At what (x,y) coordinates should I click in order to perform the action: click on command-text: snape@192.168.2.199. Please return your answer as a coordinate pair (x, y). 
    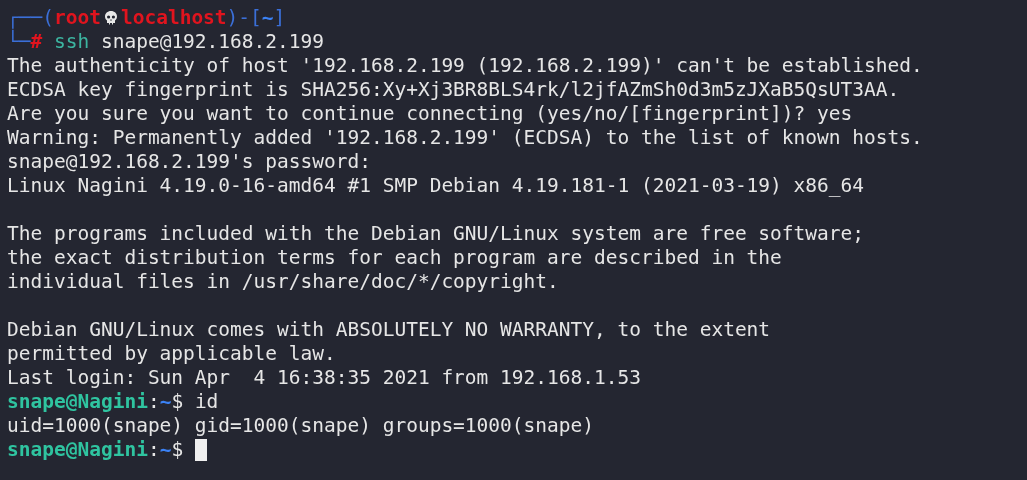
    Looking at the image, I should click on (212, 42).